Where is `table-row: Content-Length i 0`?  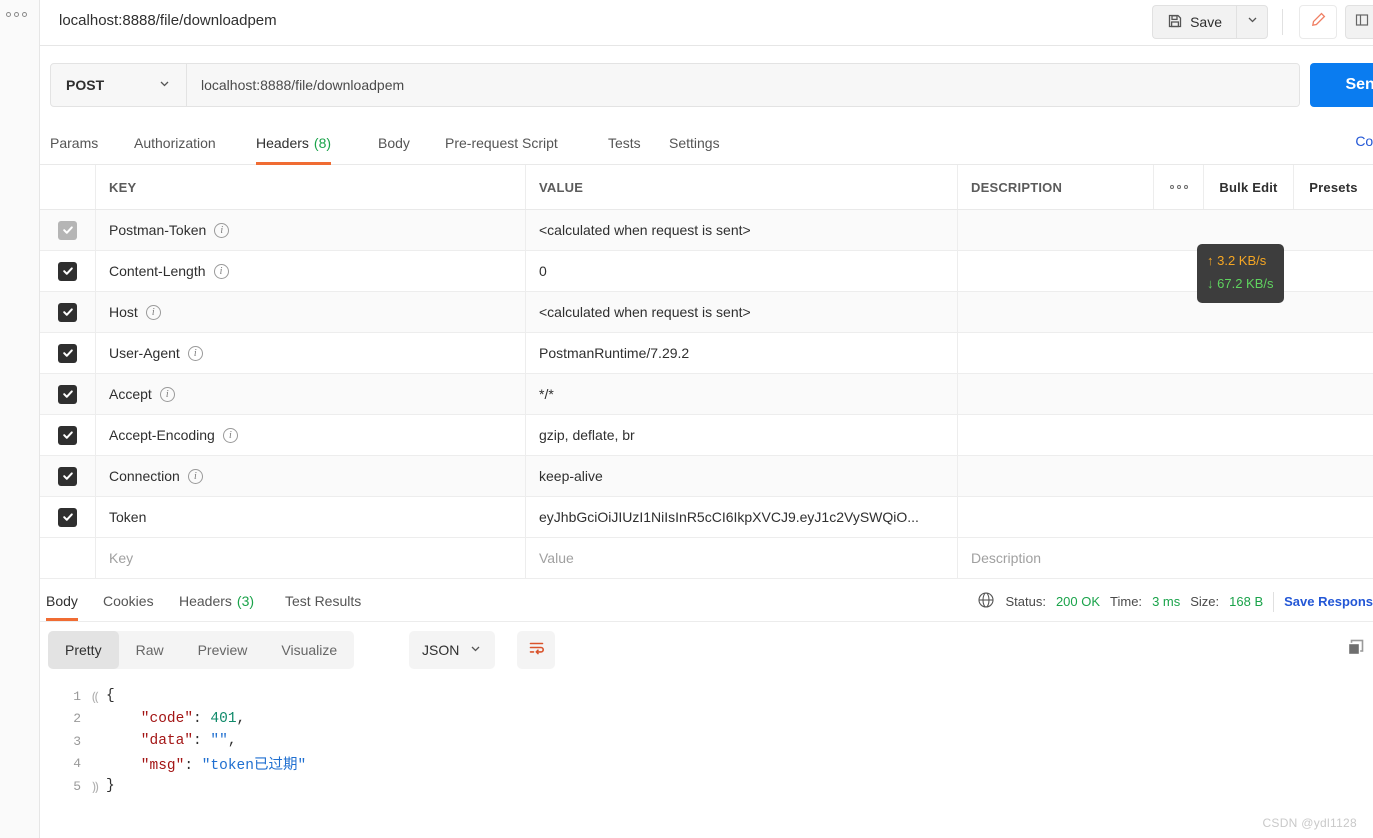
table-row: Content-Length i 0 is located at coordinates (706, 271).